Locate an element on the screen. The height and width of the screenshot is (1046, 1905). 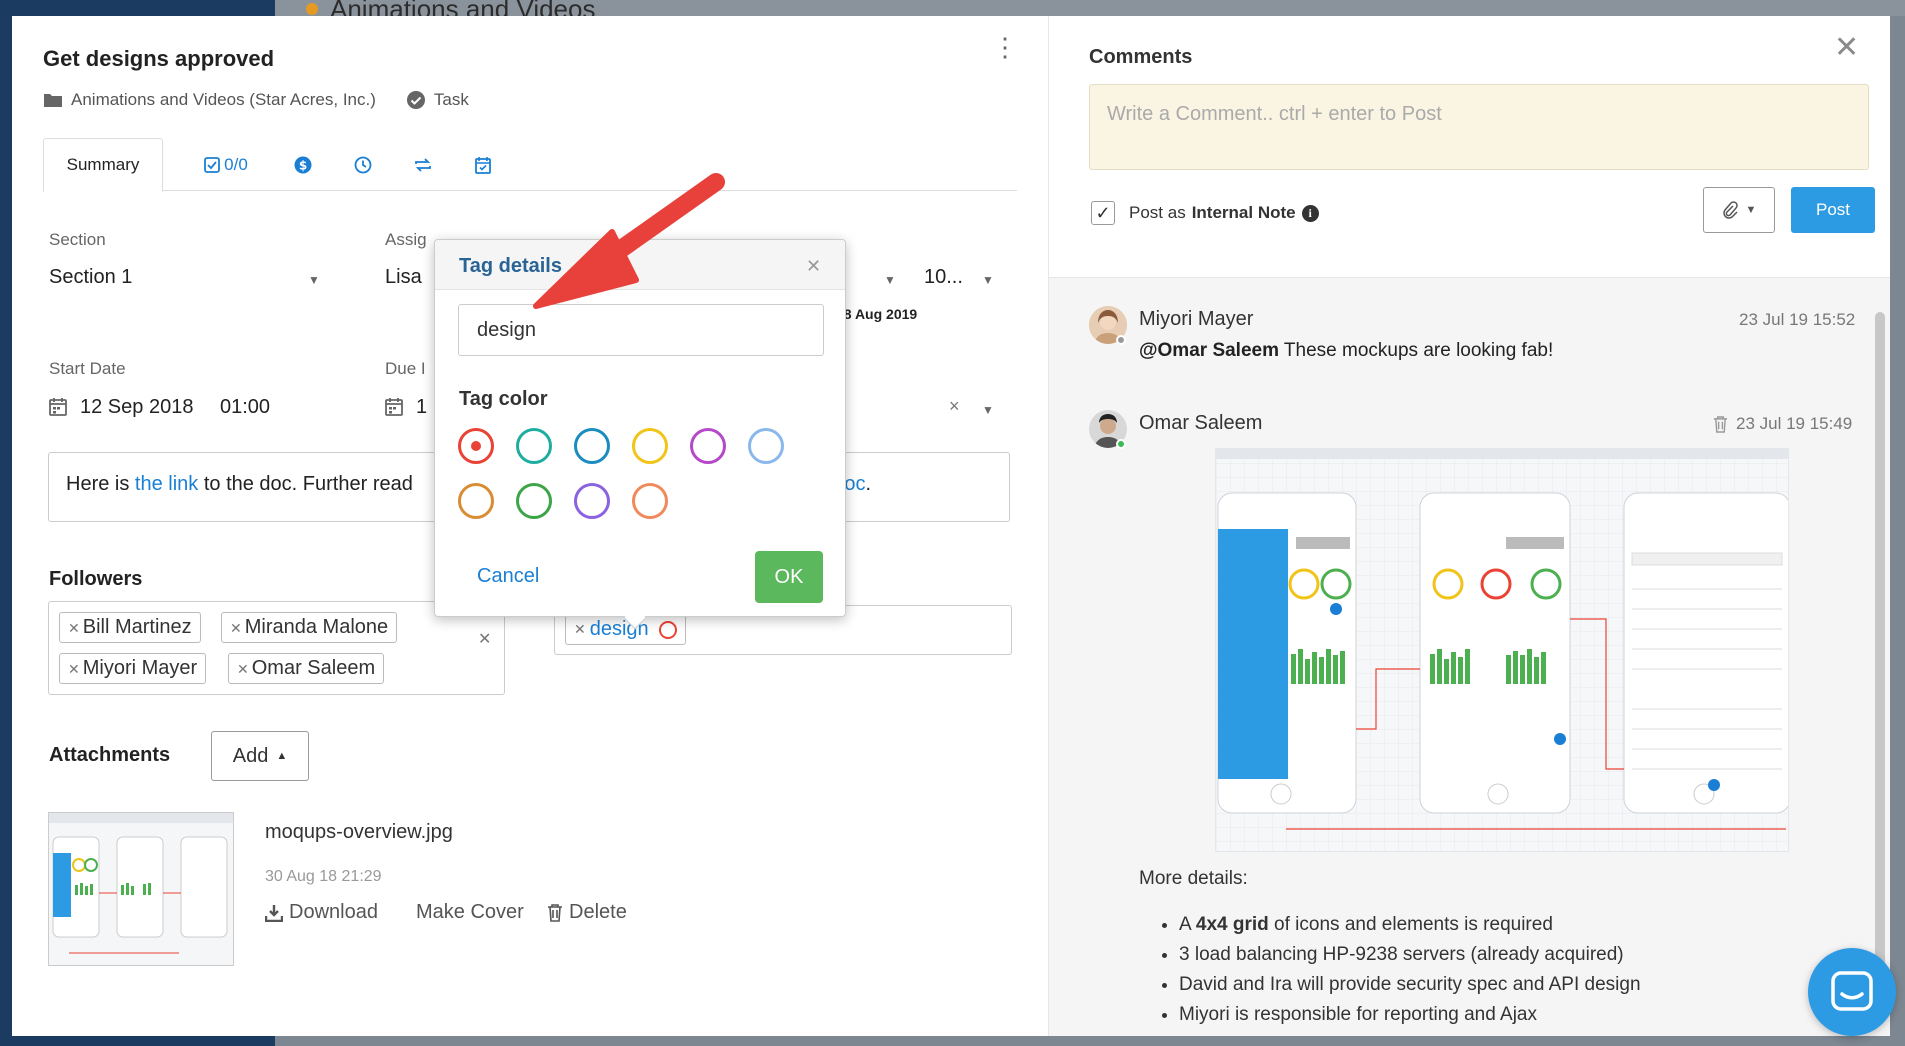
chat-launcher-button is located at coordinates (1852, 992).